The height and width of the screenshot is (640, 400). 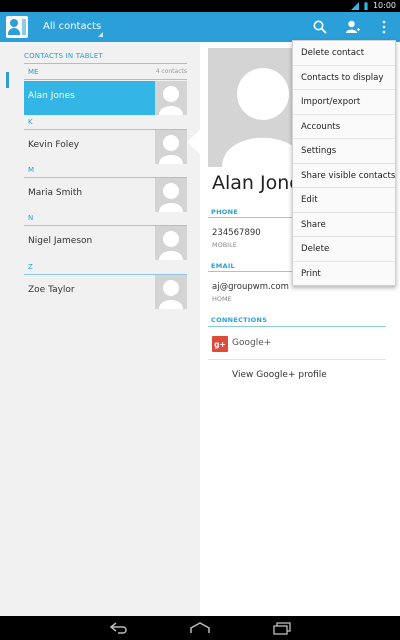 I want to click on phone-type: MOBILE, so click(x=224, y=245).